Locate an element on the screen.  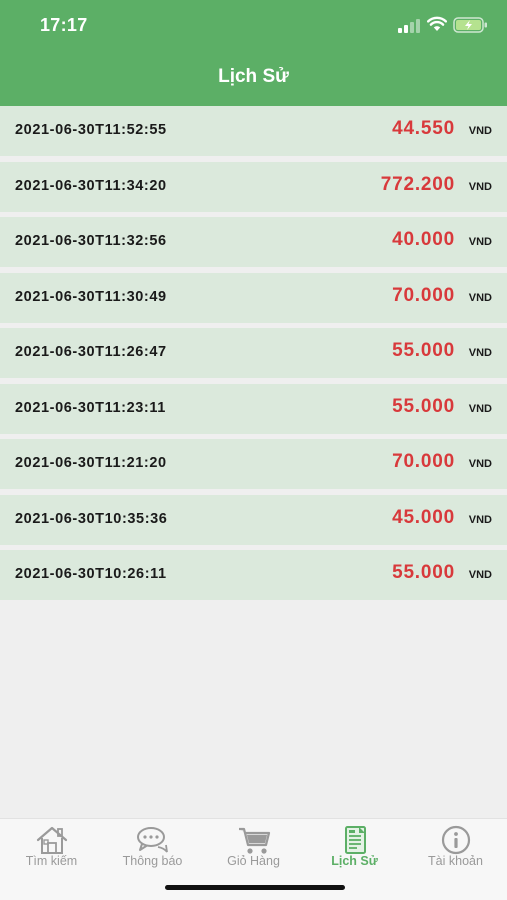
page-title: Lịch Sử is located at coordinates (253, 76).